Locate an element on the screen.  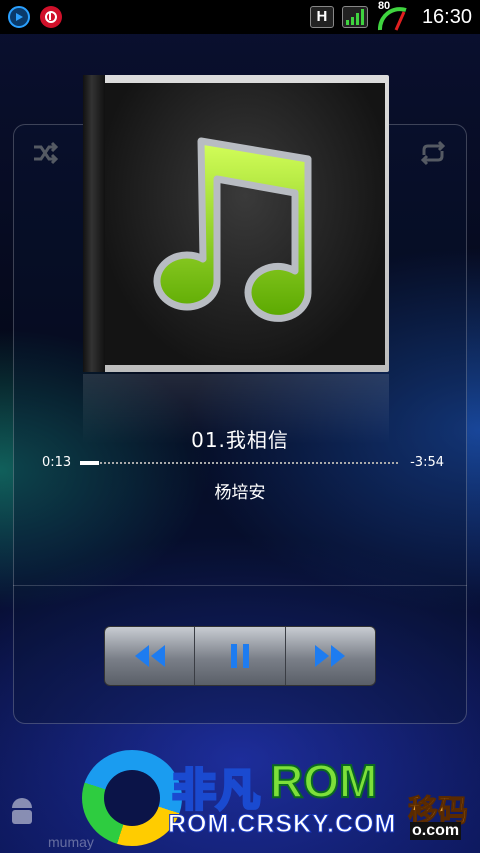
album-spine is located at coordinates (94, 223).